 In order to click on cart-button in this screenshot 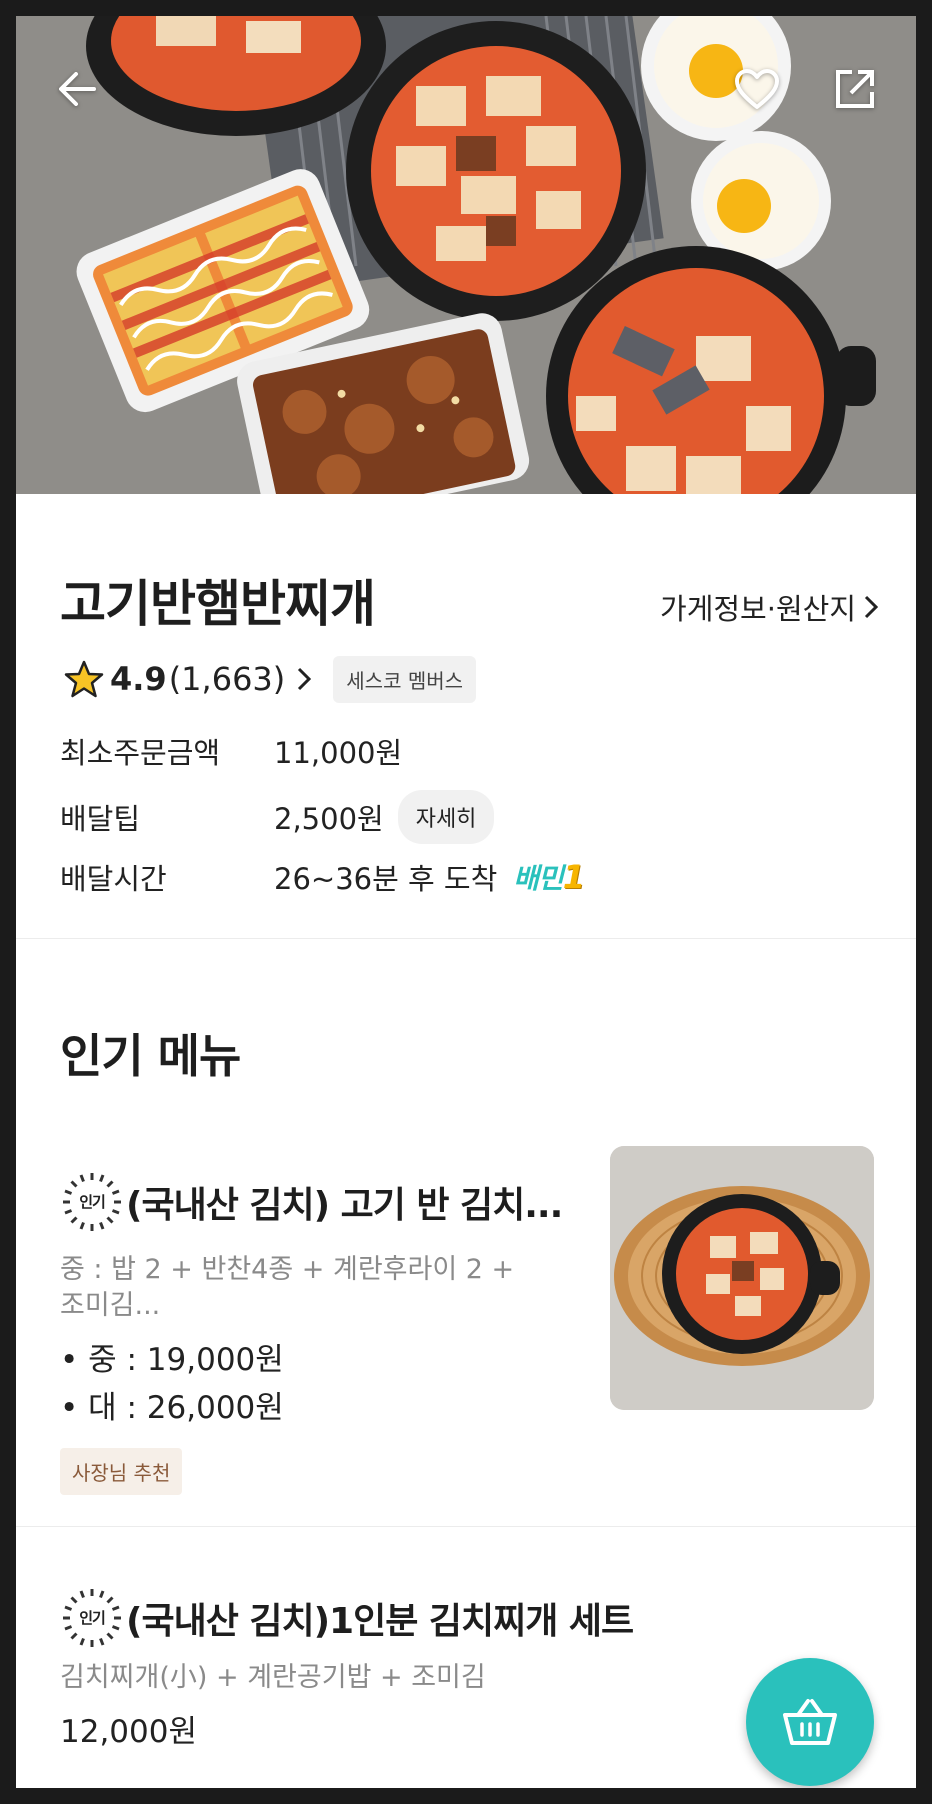, I will do `click(810, 1722)`.